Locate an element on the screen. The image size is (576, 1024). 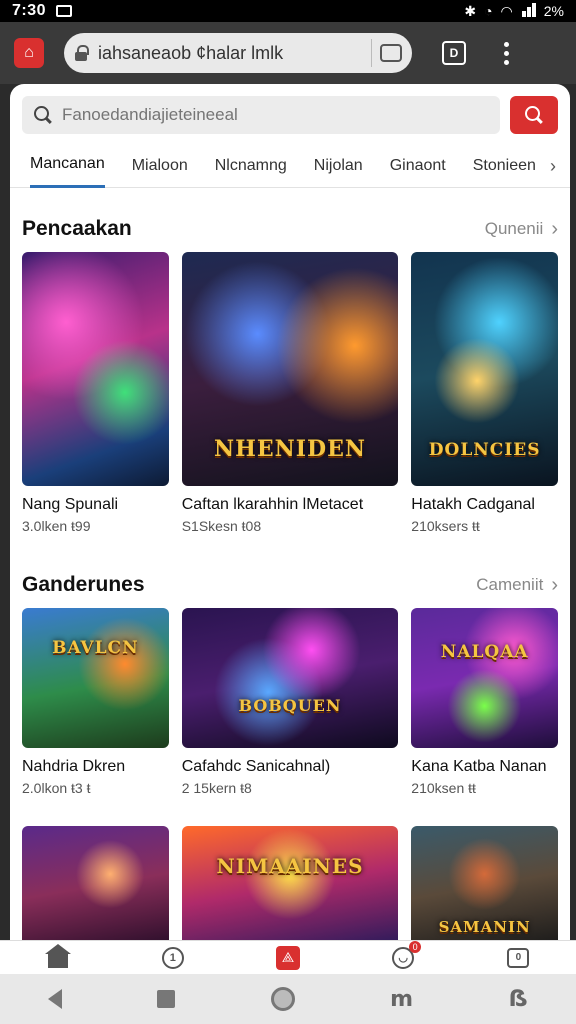
game-logo: NALQAA is located at coordinates (484, 652).